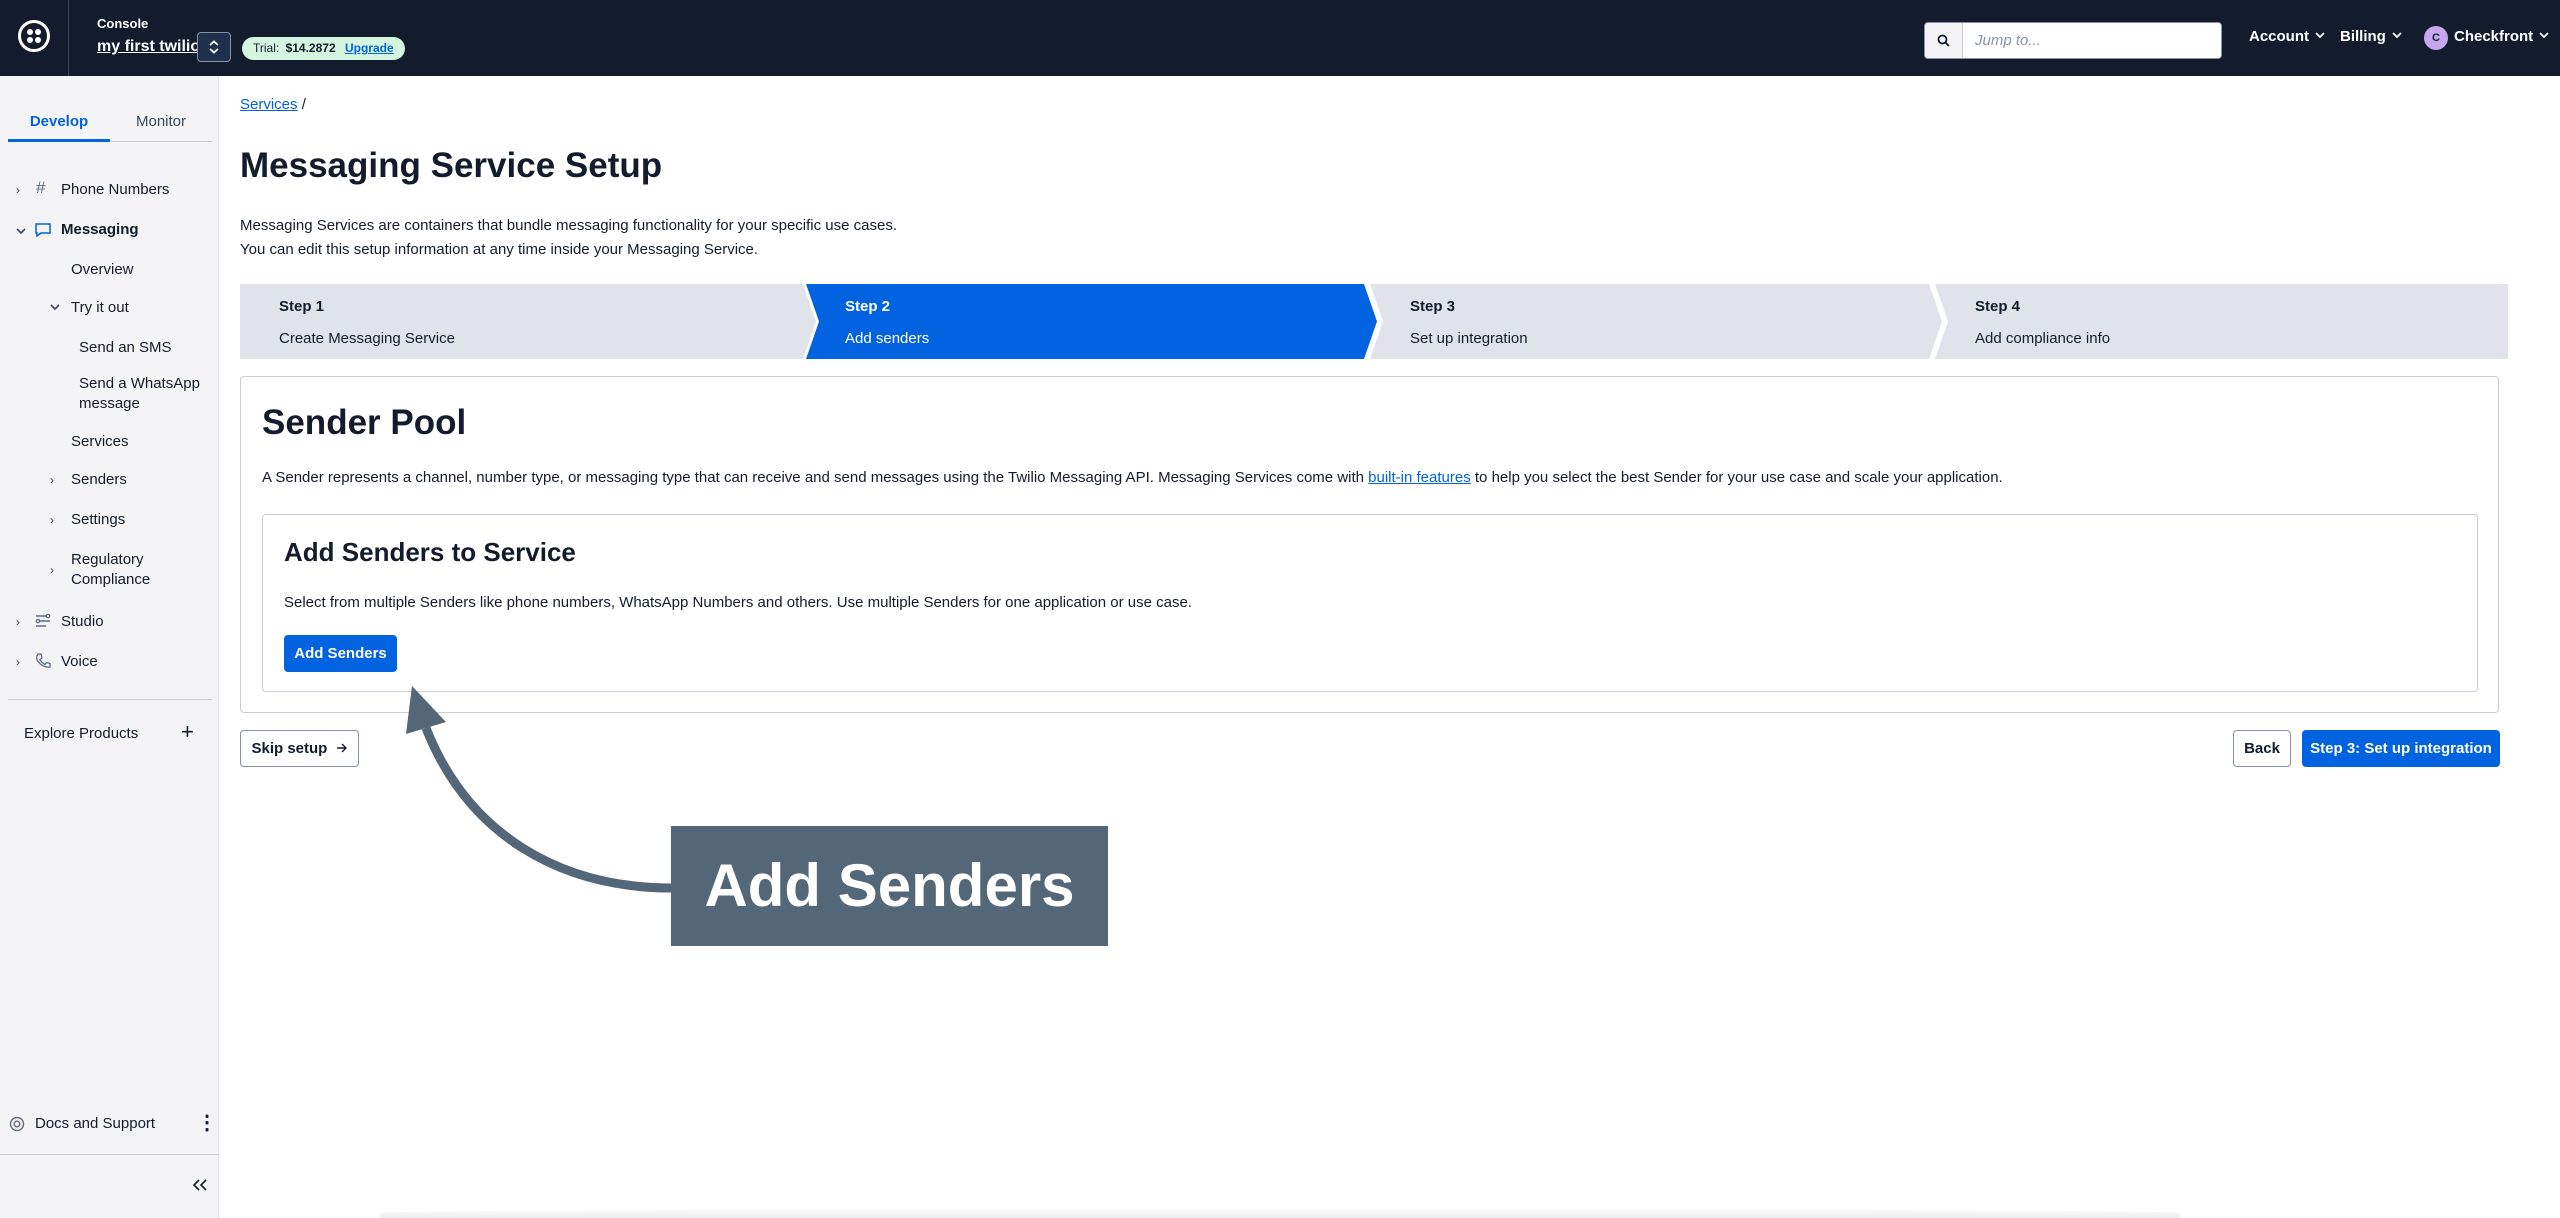 The image size is (2560, 1218). Describe the element at coordinates (200, 1185) in the screenshot. I see `collapse-sidebar-icon` at that location.